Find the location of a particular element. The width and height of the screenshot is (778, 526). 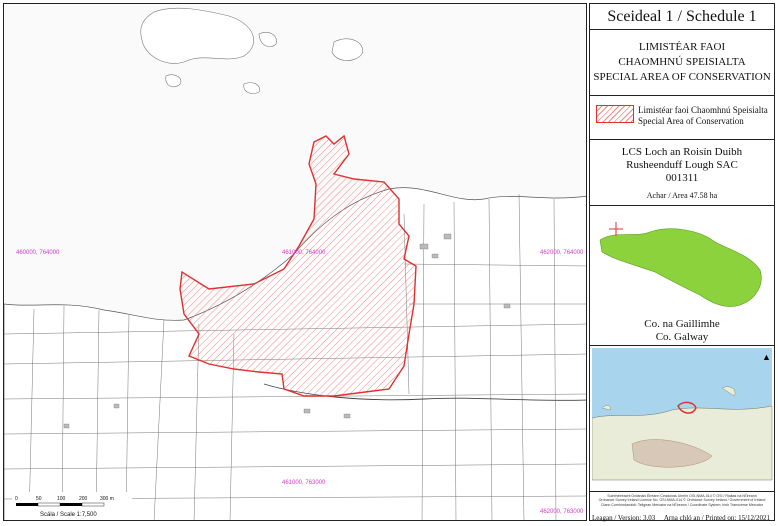

sac-type-english: SPECIAL AREA OF CONSERVATION is located at coordinates (682, 77).